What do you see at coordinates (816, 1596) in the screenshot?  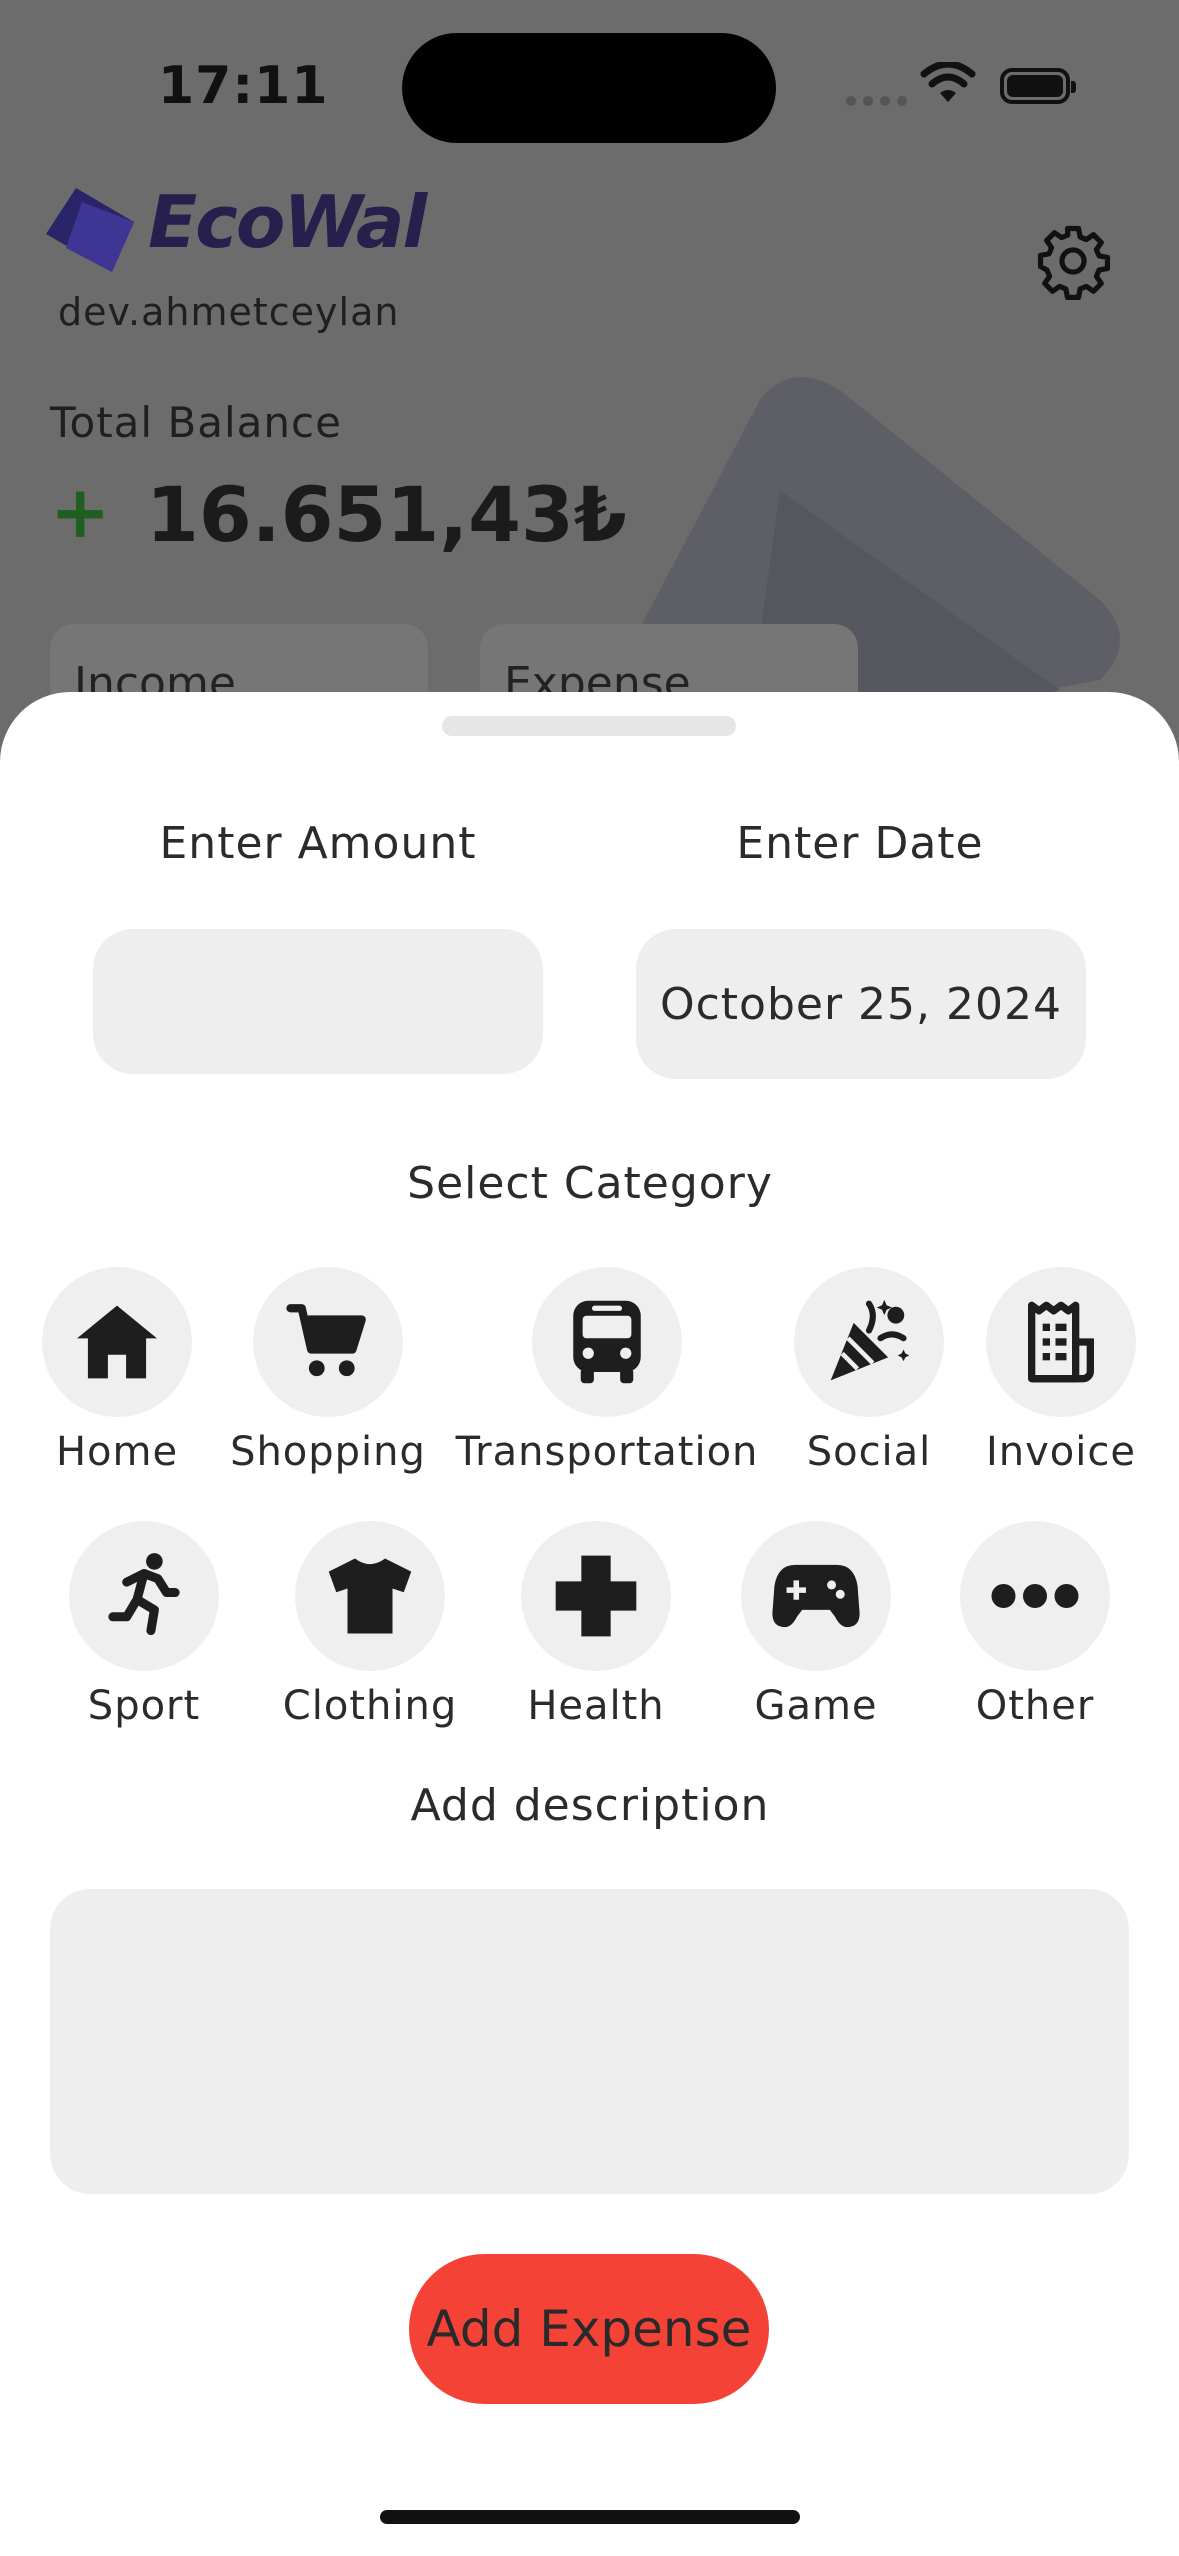 I see `gamepad-icon` at bounding box center [816, 1596].